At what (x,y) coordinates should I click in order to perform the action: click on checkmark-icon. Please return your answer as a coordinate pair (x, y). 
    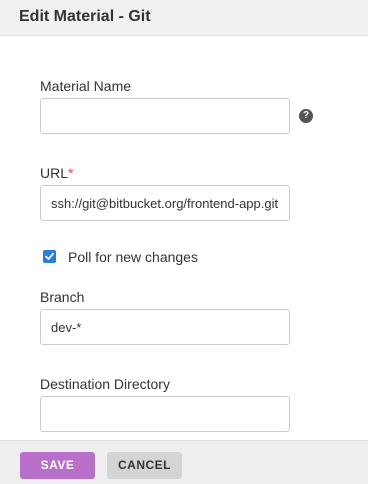
    Looking at the image, I should click on (49, 256).